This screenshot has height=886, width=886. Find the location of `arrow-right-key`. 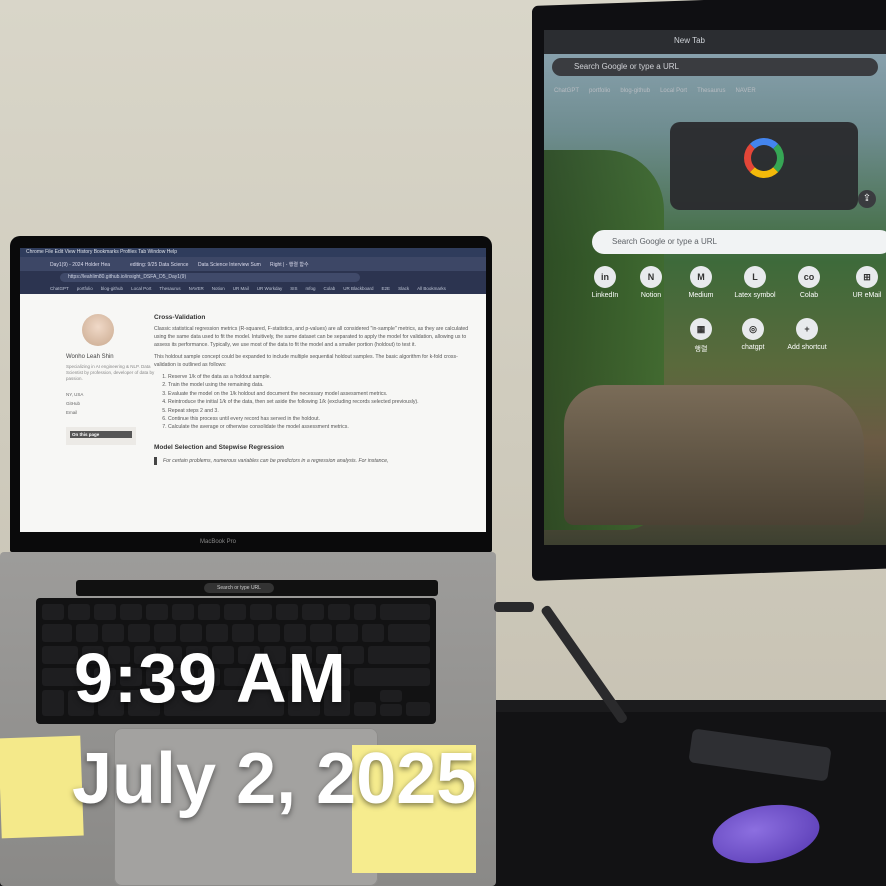

arrow-right-key is located at coordinates (418, 709).